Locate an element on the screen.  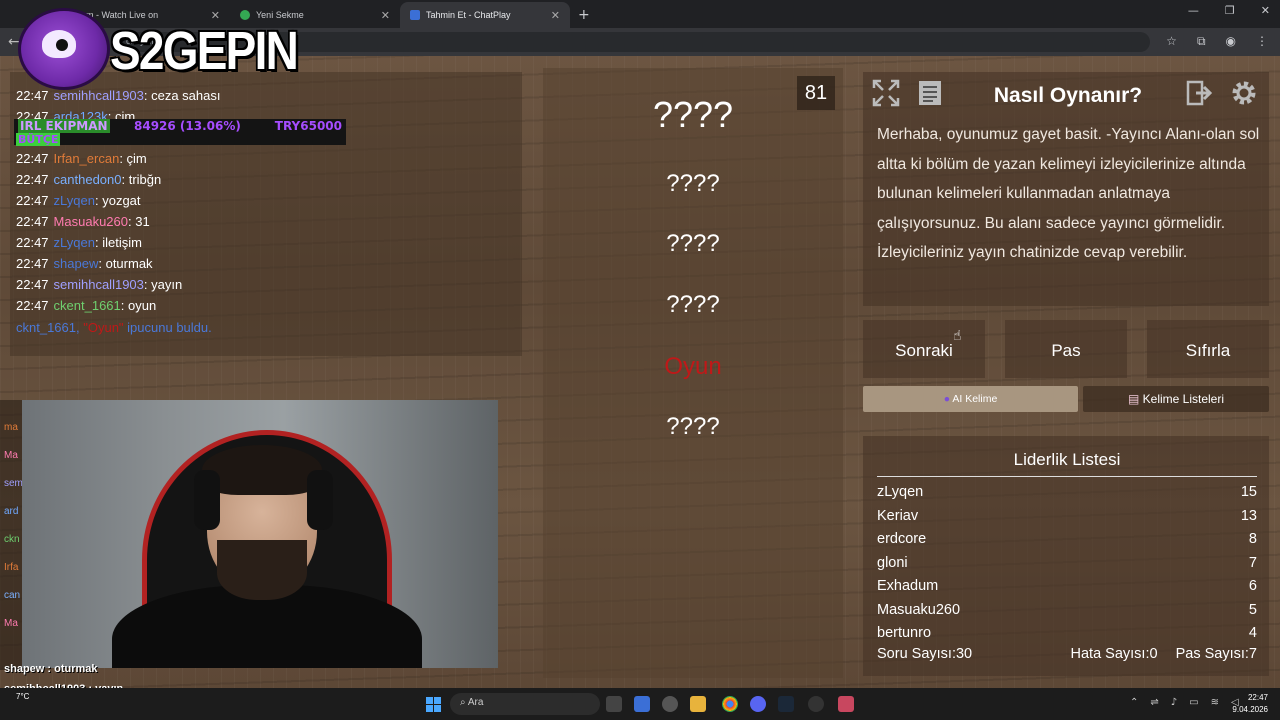
strip-username: can is located at coordinates (12, 595).